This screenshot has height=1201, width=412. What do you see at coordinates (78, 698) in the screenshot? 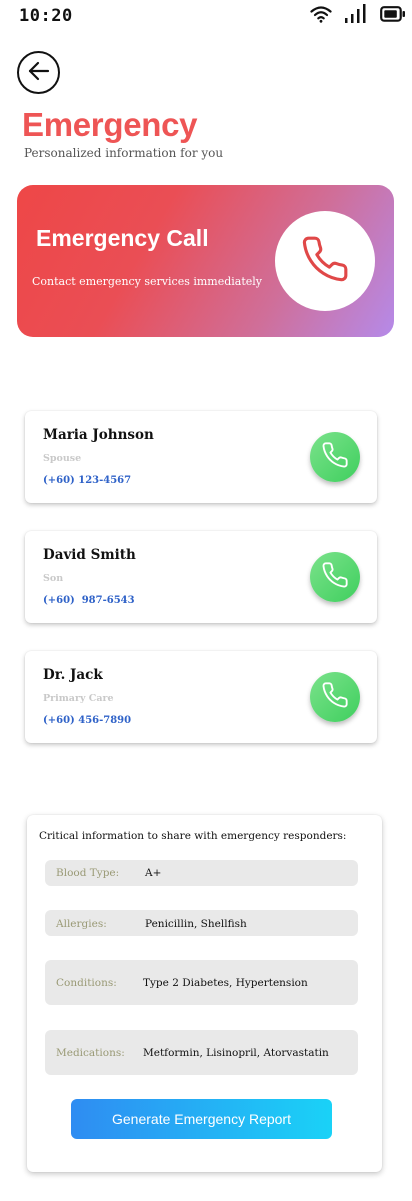
I see `contact-relation: Primary Care` at bounding box center [78, 698].